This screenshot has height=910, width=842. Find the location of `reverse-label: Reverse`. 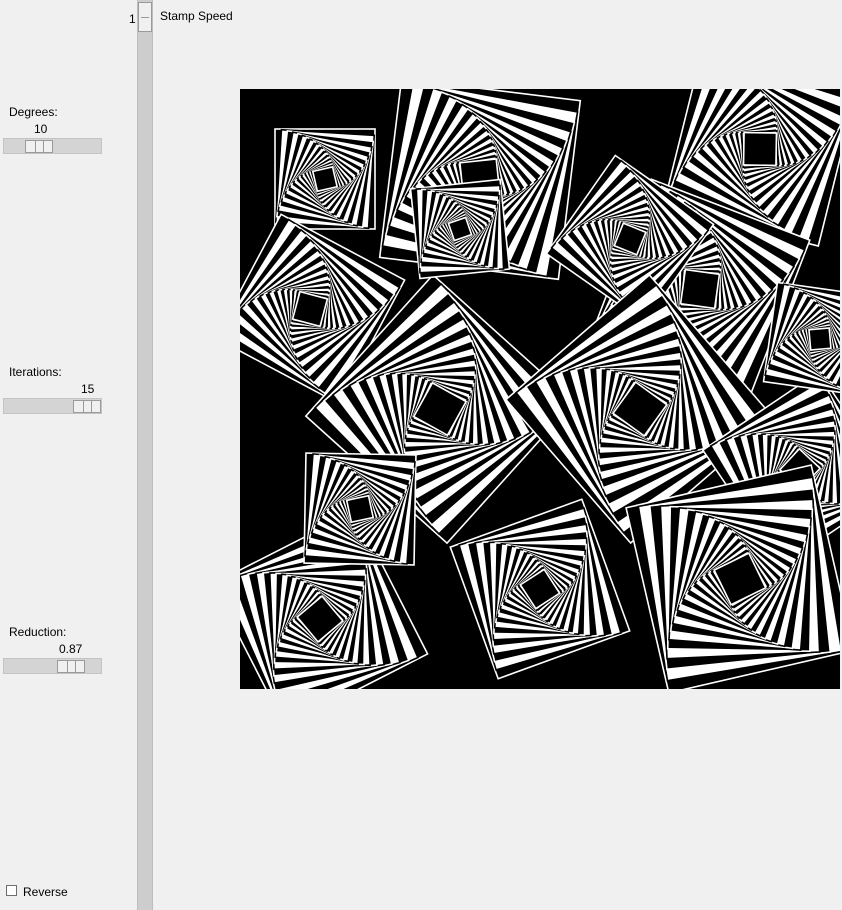

reverse-label: Reverse is located at coordinates (45, 892).